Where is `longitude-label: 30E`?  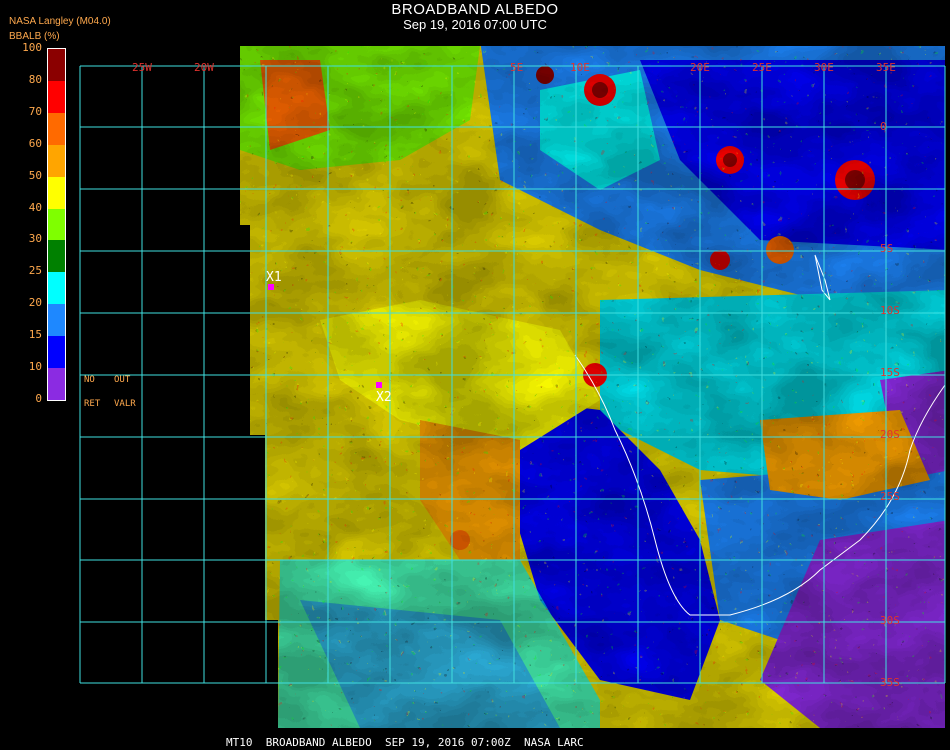 longitude-label: 30E is located at coordinates (824, 67).